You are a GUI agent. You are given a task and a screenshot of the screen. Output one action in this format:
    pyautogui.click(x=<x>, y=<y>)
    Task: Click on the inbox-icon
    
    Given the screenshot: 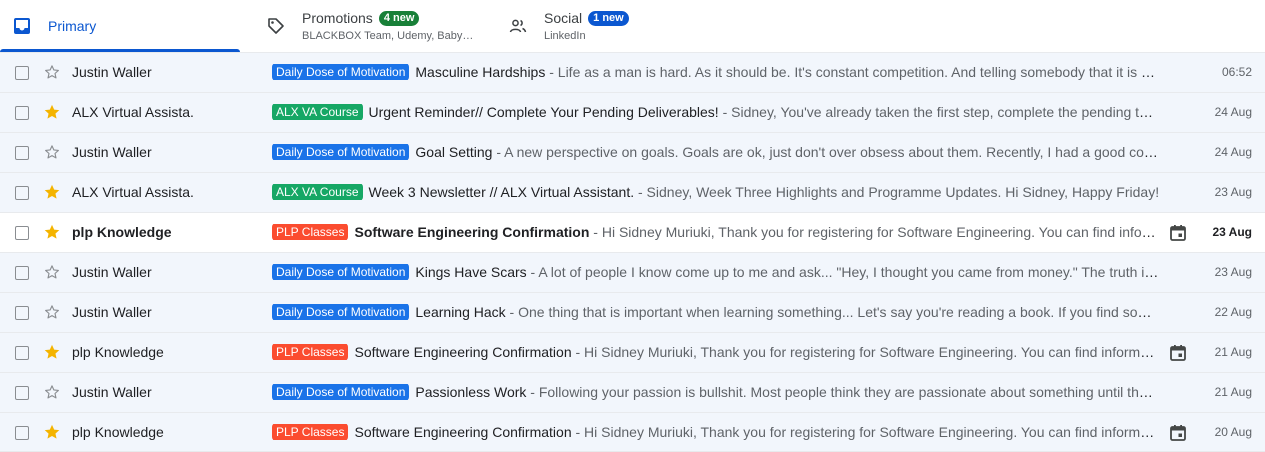 What is the action you would take?
    pyautogui.click(x=22, y=26)
    